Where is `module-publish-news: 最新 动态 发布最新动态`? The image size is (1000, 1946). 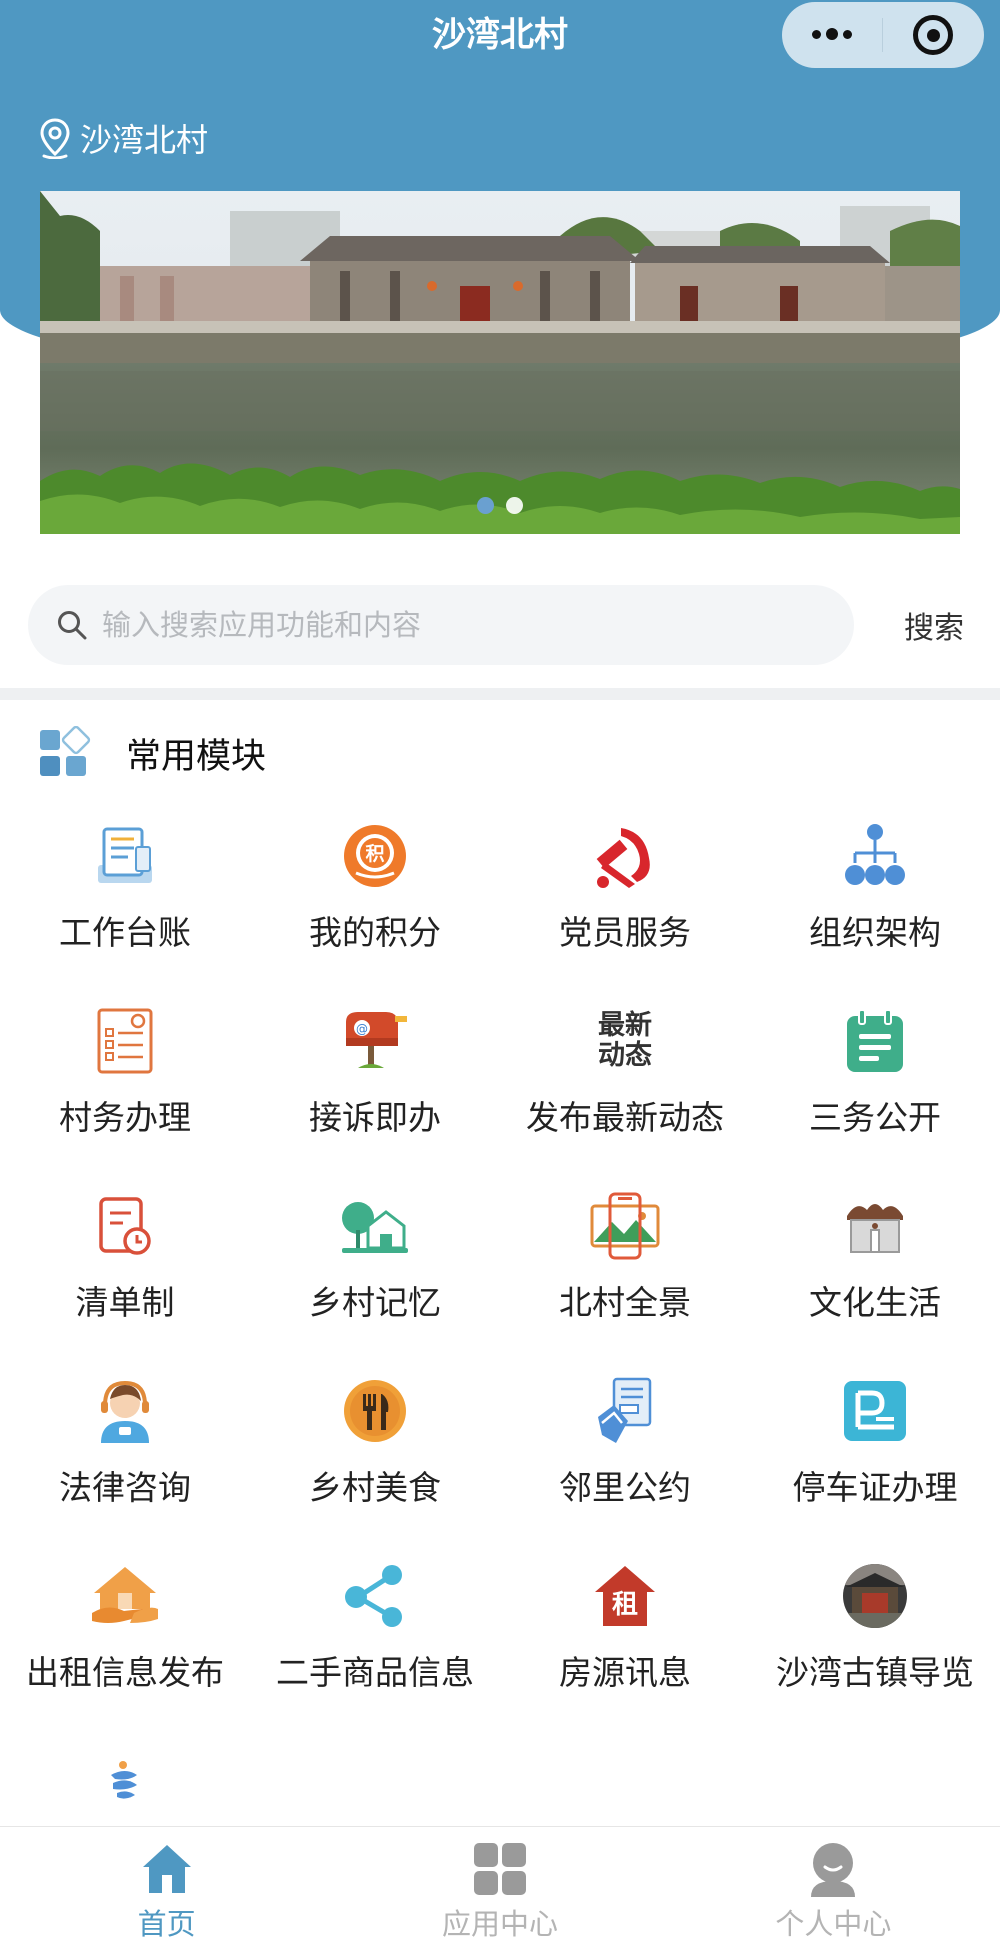 module-publish-news: 最新 动态 发布最新动态 is located at coordinates (625, 1085).